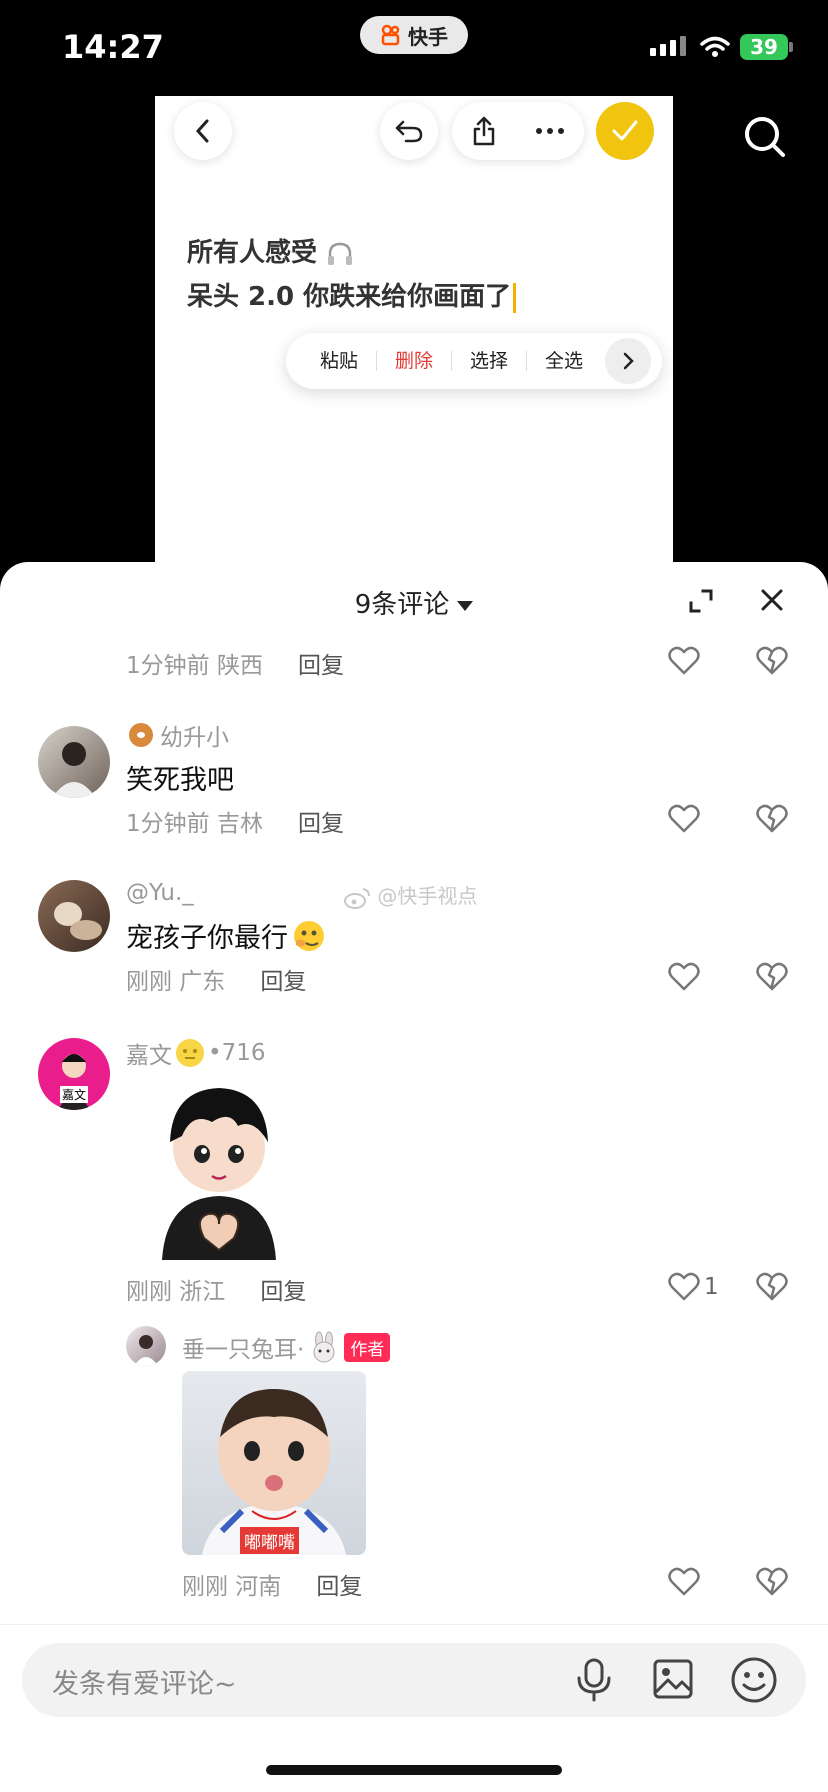 The image size is (828, 1792). I want to click on battery-cap, so click(791, 47).